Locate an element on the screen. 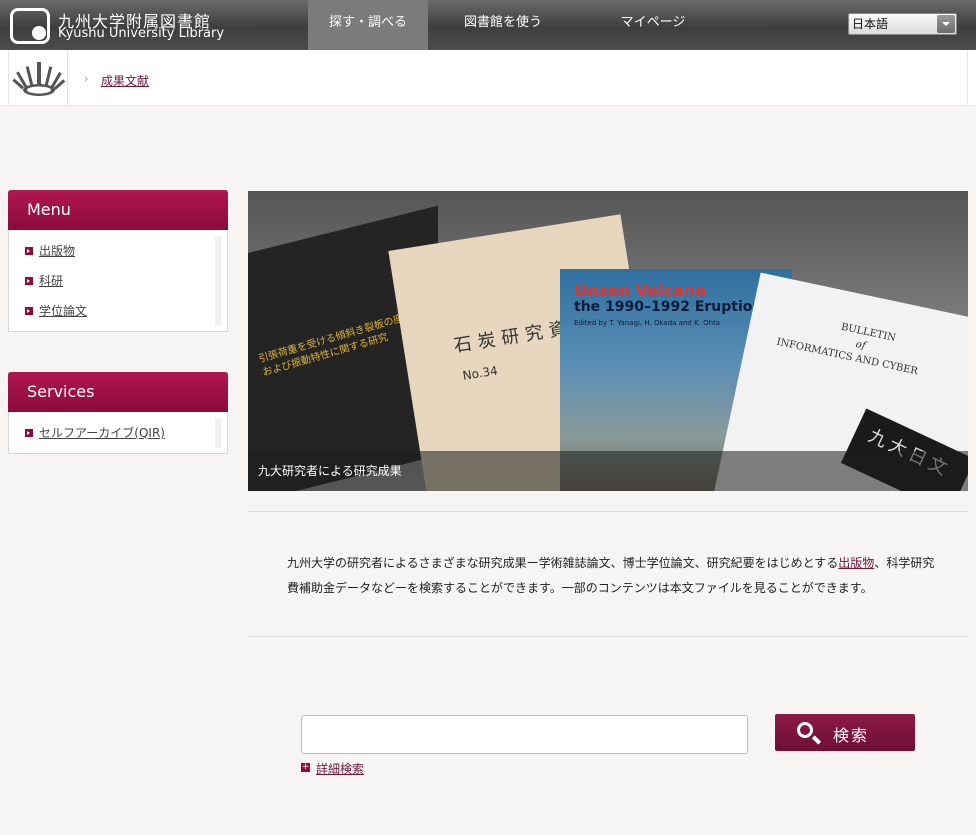 The width and height of the screenshot is (976, 835). library-logo-icon is located at coordinates (30, 26).